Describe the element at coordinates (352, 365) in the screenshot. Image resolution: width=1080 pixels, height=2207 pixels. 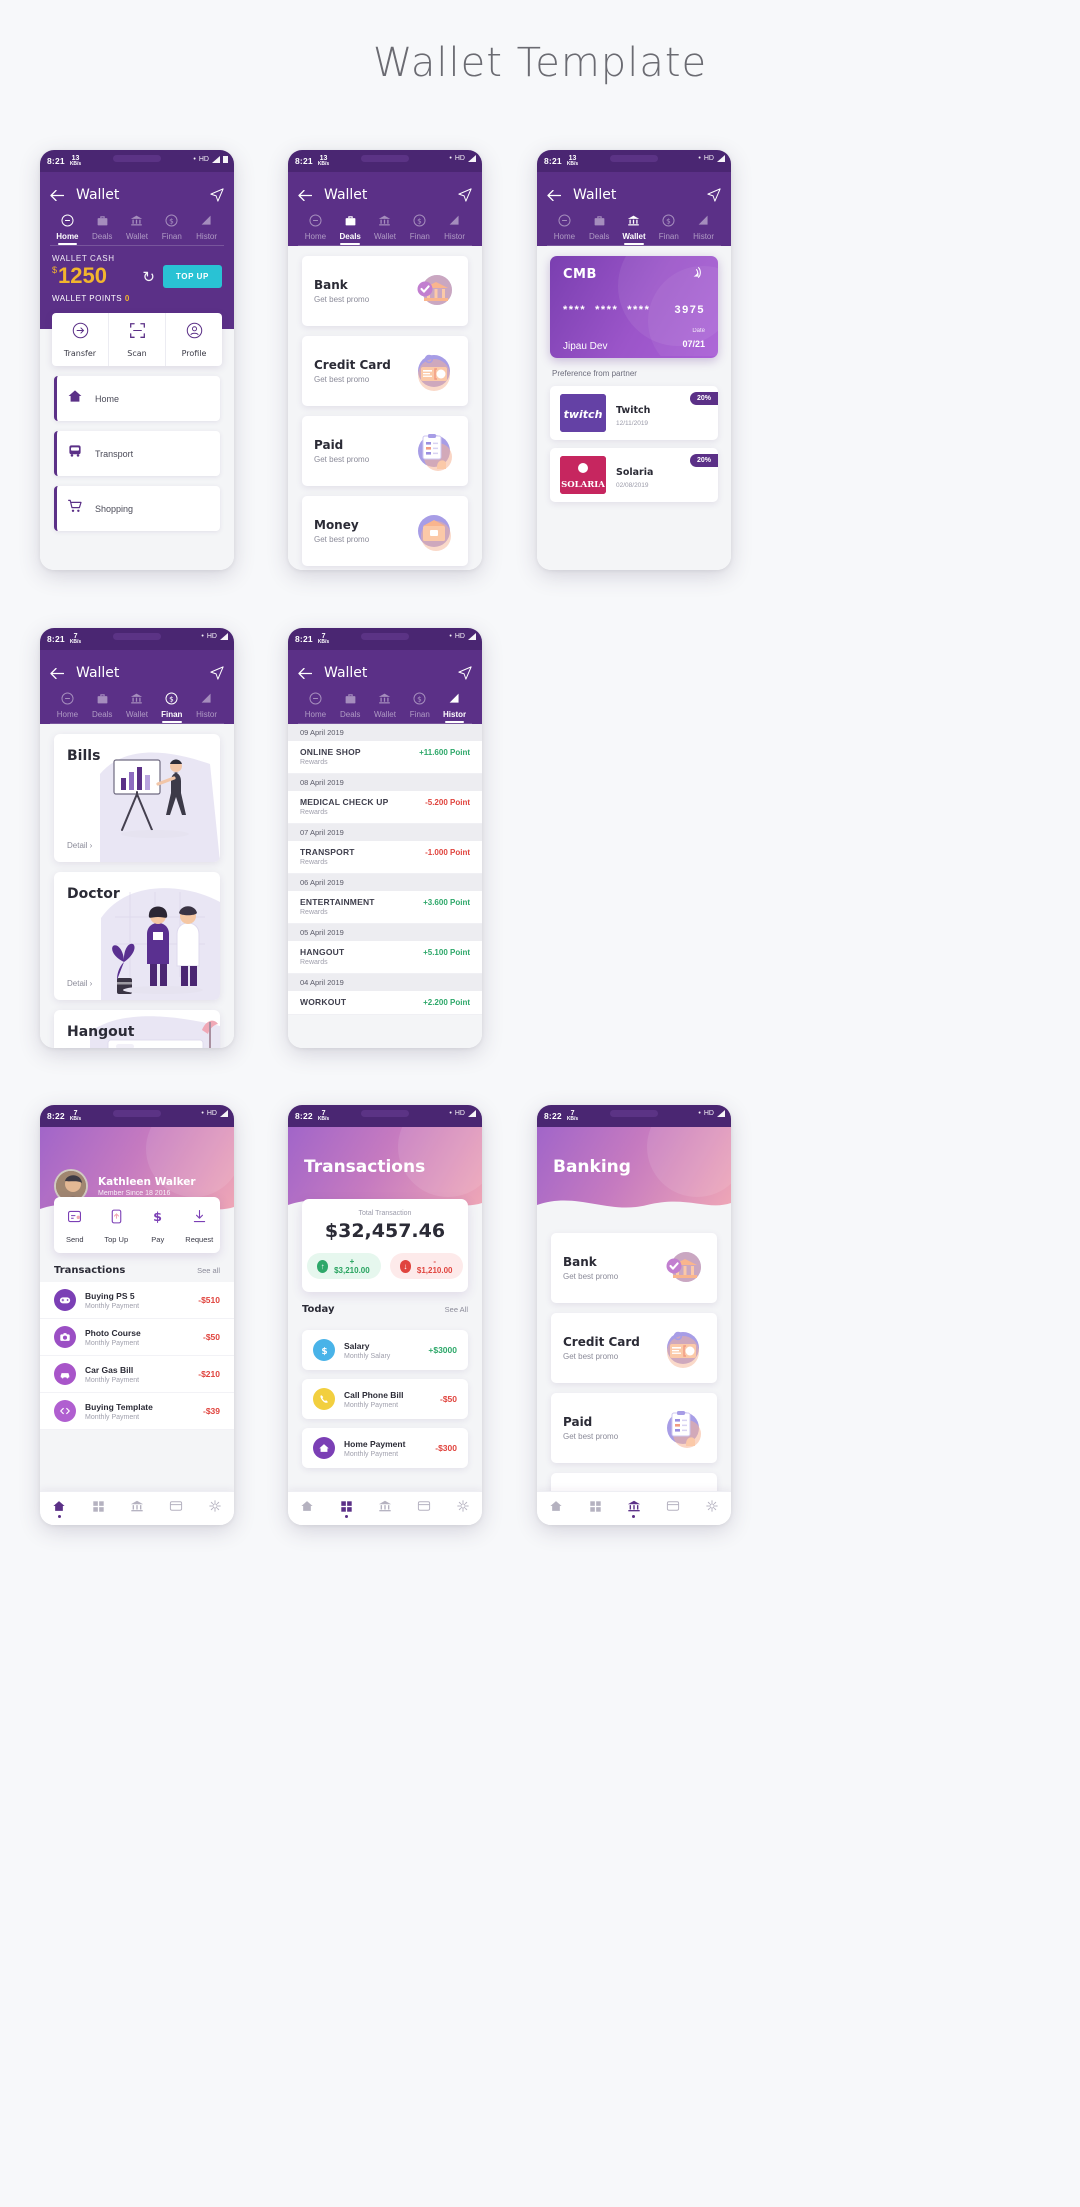
I see `deal-title: Credit Card` at that location.